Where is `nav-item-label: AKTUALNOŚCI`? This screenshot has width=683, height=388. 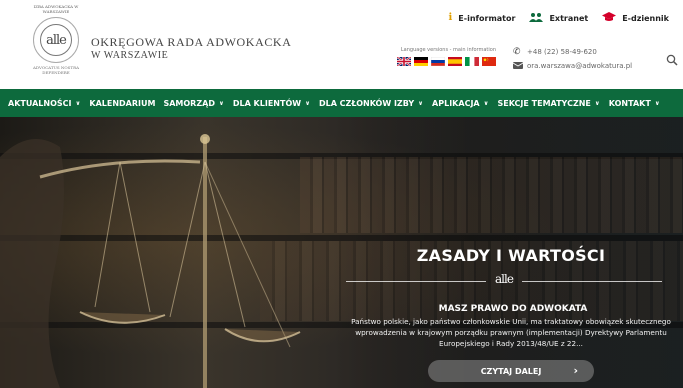 nav-item-label: AKTUALNOŚCI is located at coordinates (40, 103).